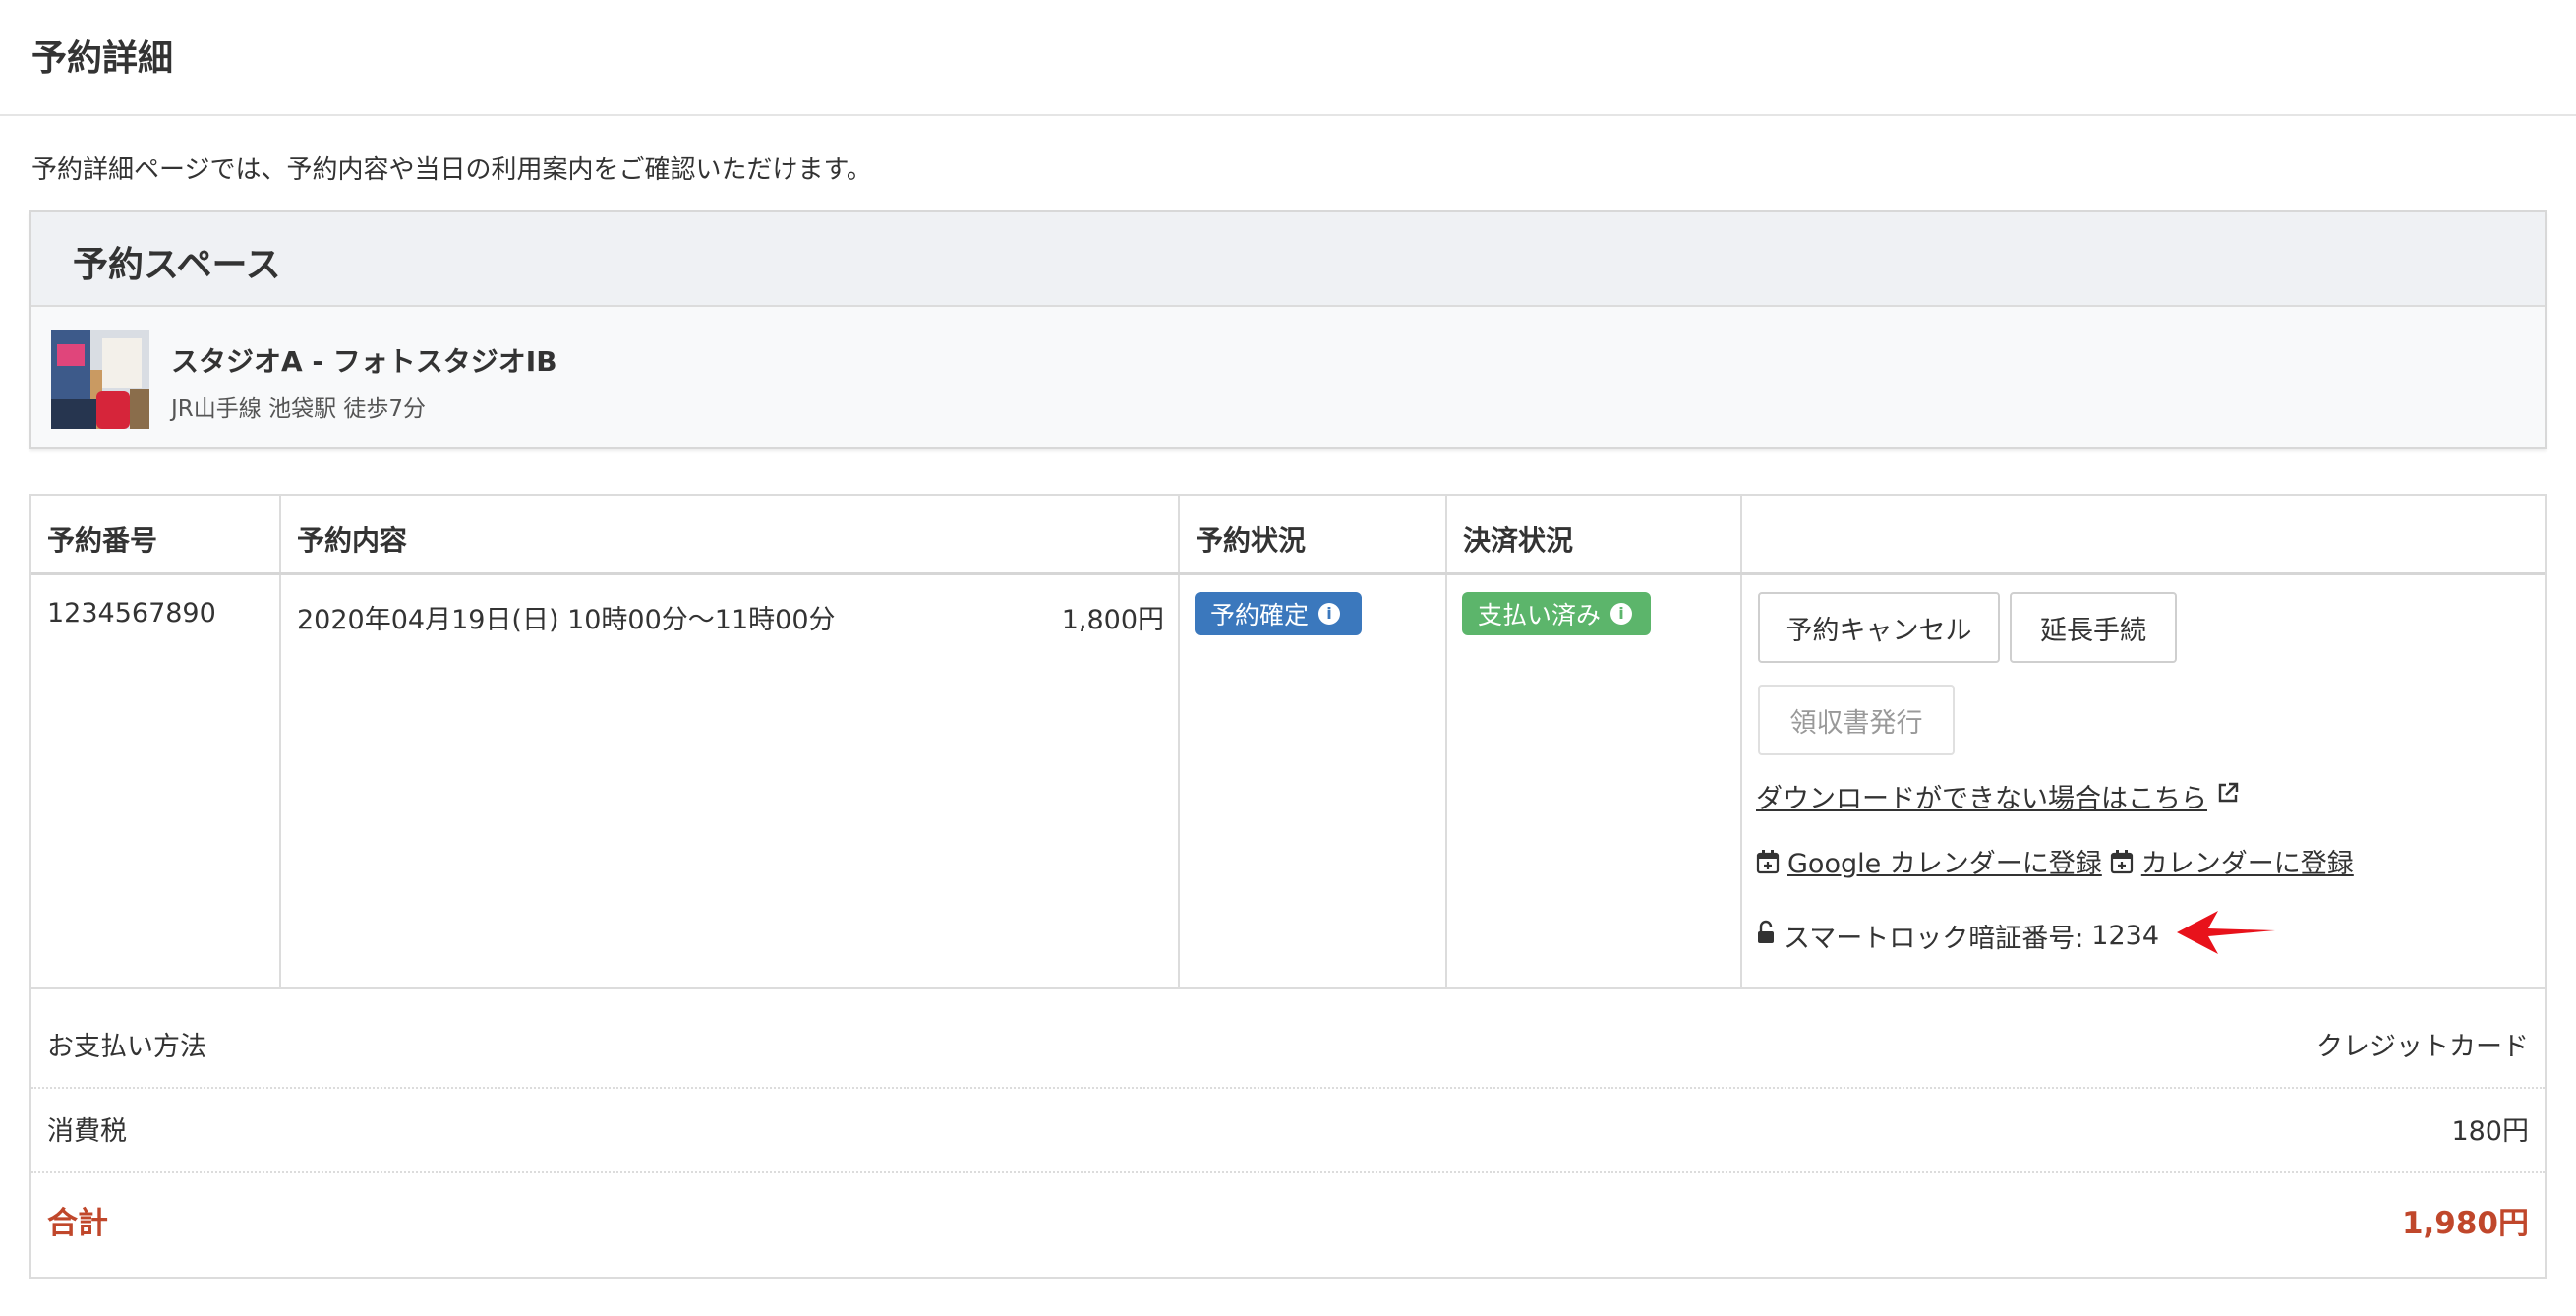 This screenshot has width=2576, height=1316. Describe the element at coordinates (77, 1223) in the screenshot. I see `total-label: 合計` at that location.